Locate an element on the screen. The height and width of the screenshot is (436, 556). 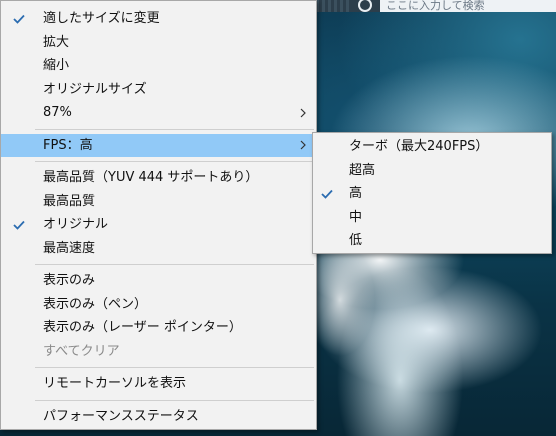
taskbar: ここに入力して検索 is located at coordinates (436, 6).